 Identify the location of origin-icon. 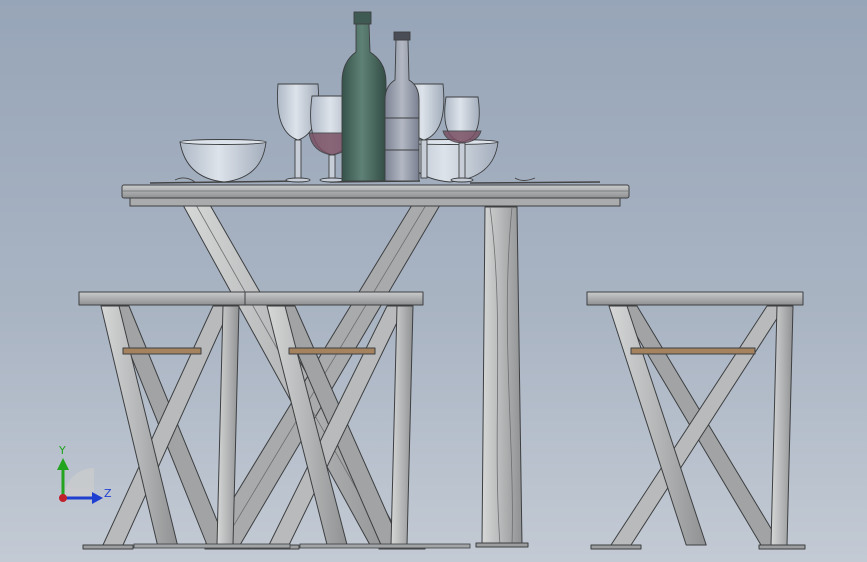
(63, 498).